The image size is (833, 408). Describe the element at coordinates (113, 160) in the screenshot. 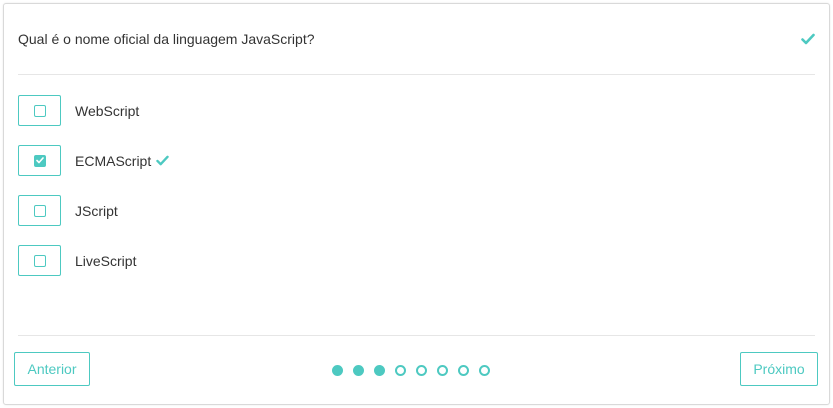

I see `option-label: ECMAScript` at that location.